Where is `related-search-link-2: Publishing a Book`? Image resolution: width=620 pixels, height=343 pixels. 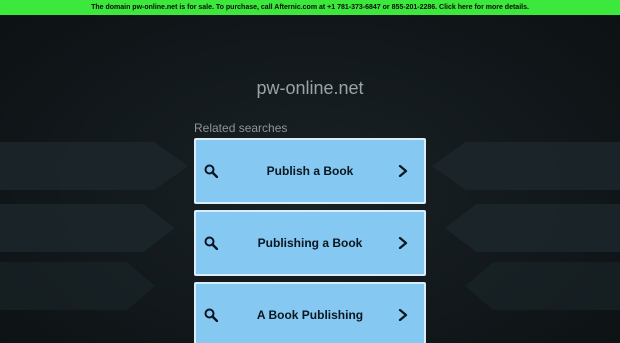
related-search-link-2: Publishing a Book is located at coordinates (310, 243).